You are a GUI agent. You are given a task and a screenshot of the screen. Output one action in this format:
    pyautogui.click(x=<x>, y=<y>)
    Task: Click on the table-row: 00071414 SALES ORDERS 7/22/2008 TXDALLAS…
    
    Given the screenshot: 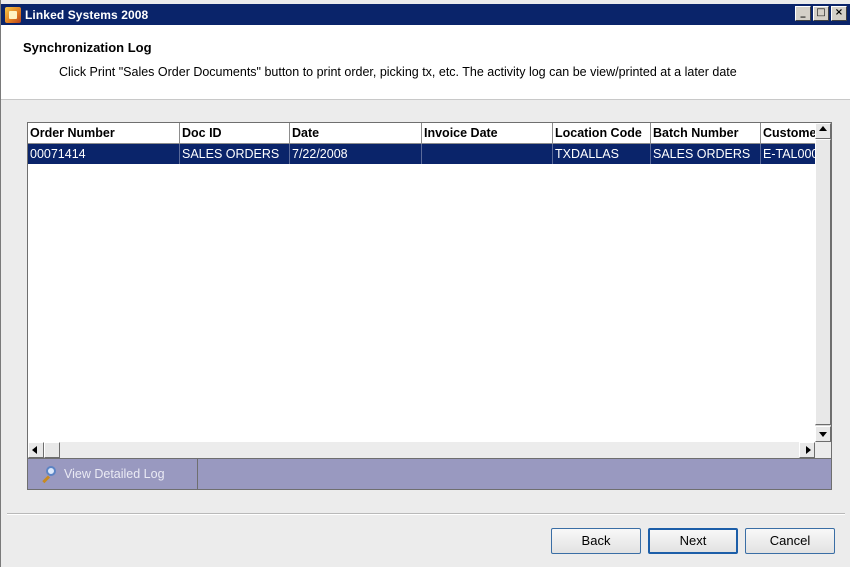 What is the action you would take?
    pyautogui.click(x=422, y=154)
    